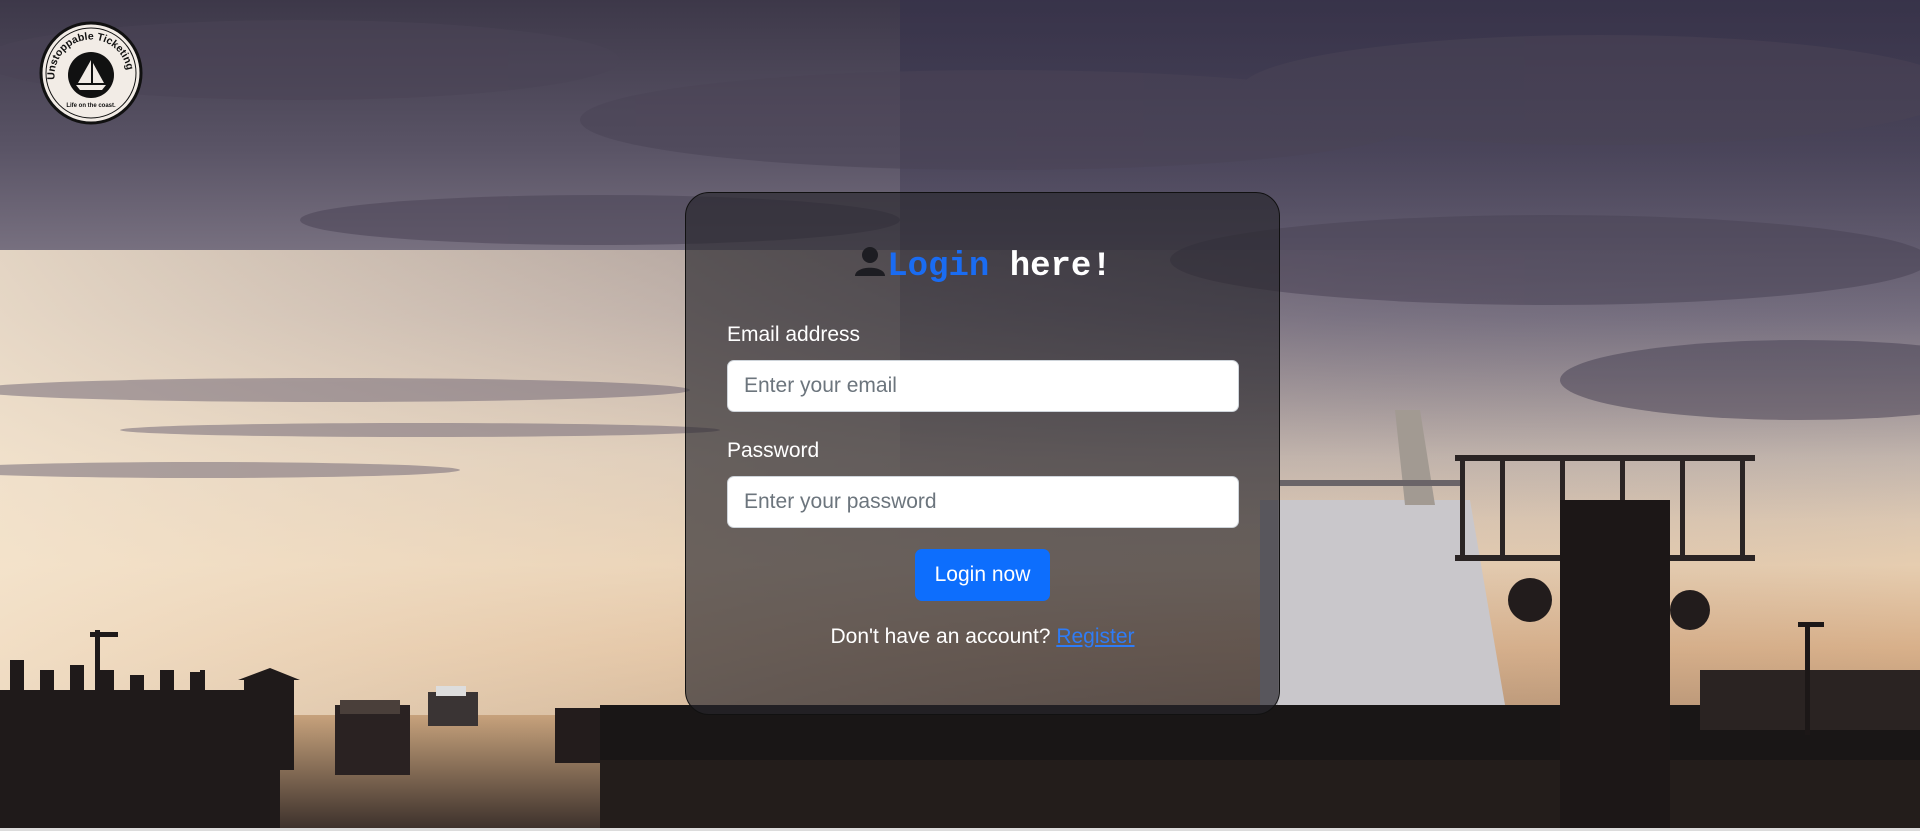  I want to click on user-icon, so click(870, 267).